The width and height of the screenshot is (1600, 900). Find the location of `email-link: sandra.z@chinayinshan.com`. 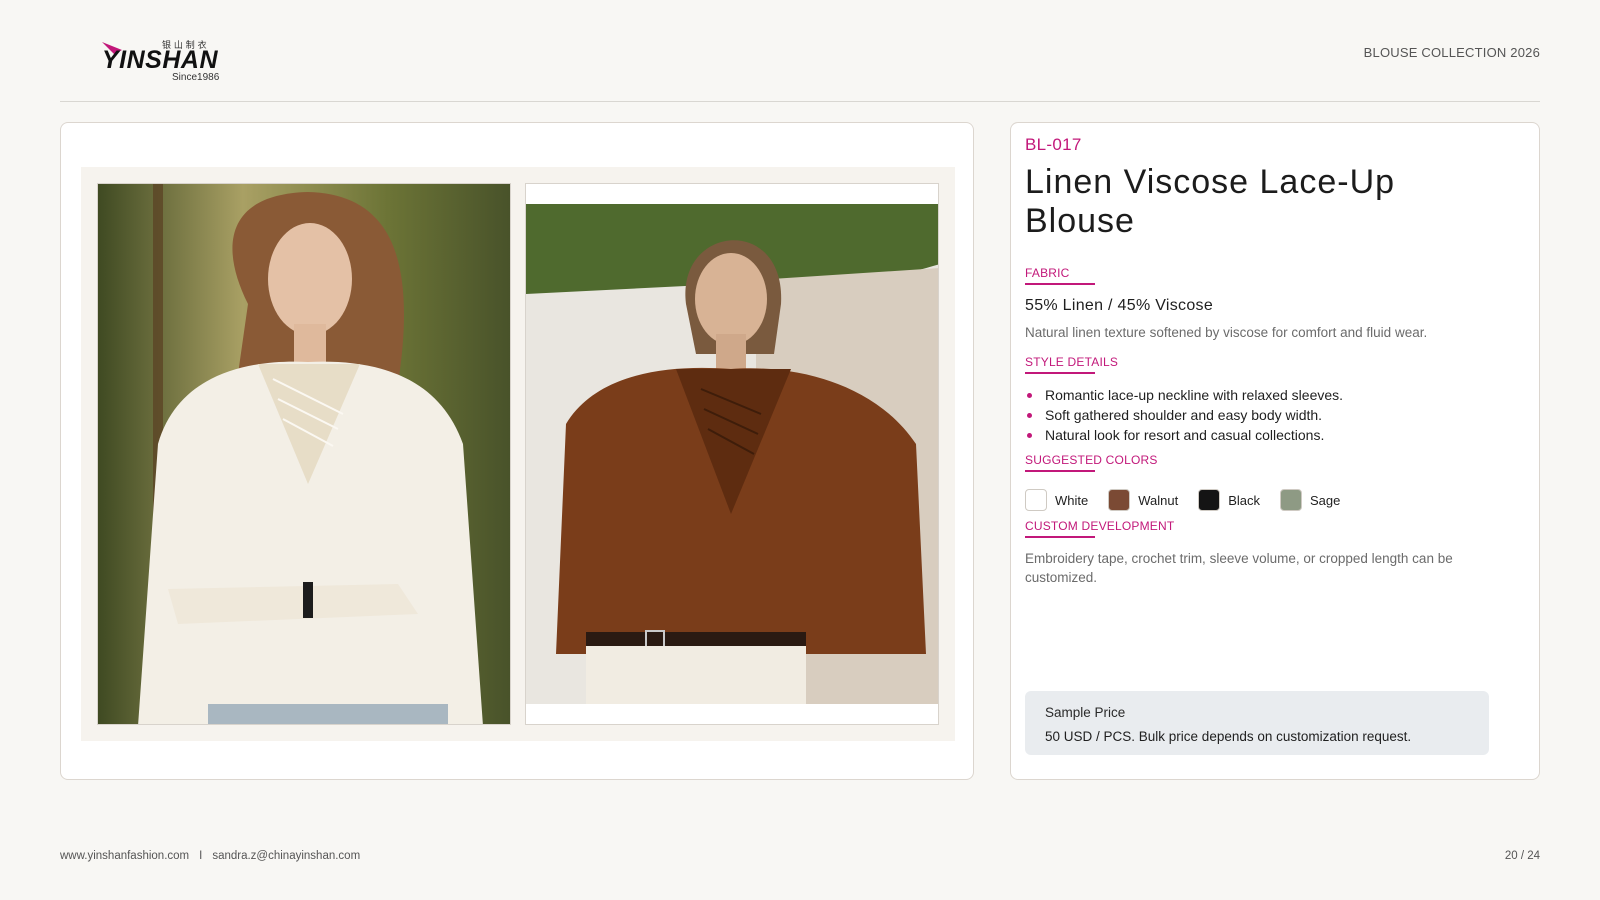

email-link: sandra.z@chinayinshan.com is located at coordinates (286, 856).